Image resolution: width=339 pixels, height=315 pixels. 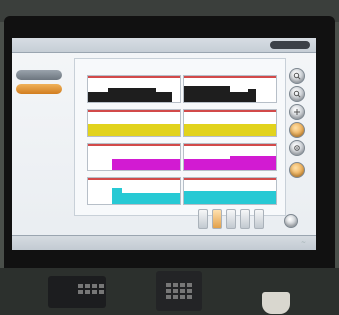 What do you see at coordinates (134, 191) in the screenshot?
I see `chart-cyan-left` at bounding box center [134, 191].